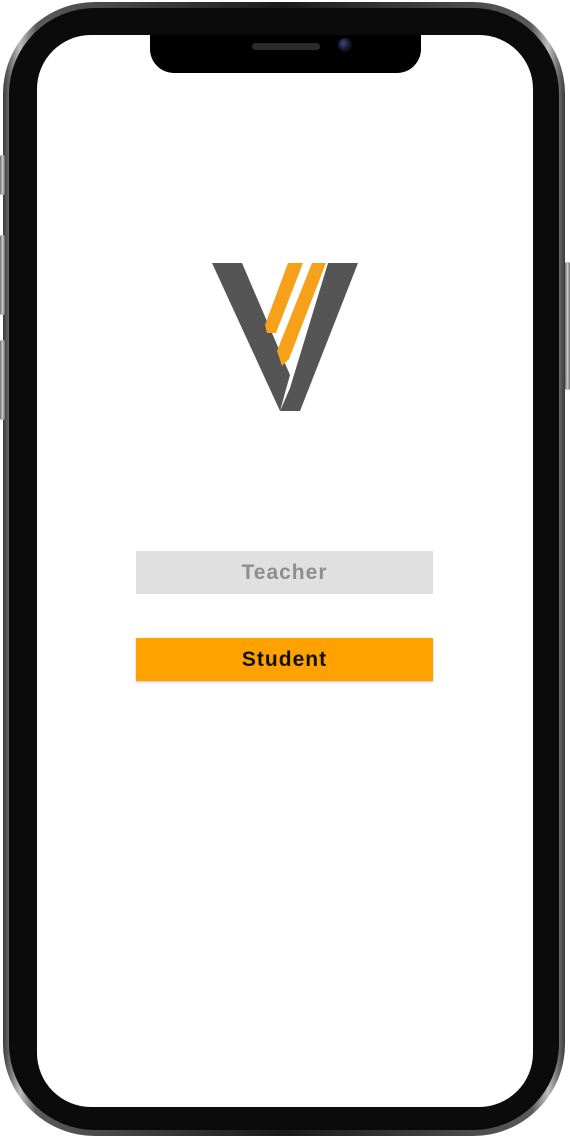 The height and width of the screenshot is (1140, 570). I want to click on teacher-button: Teacher, so click(284, 572).